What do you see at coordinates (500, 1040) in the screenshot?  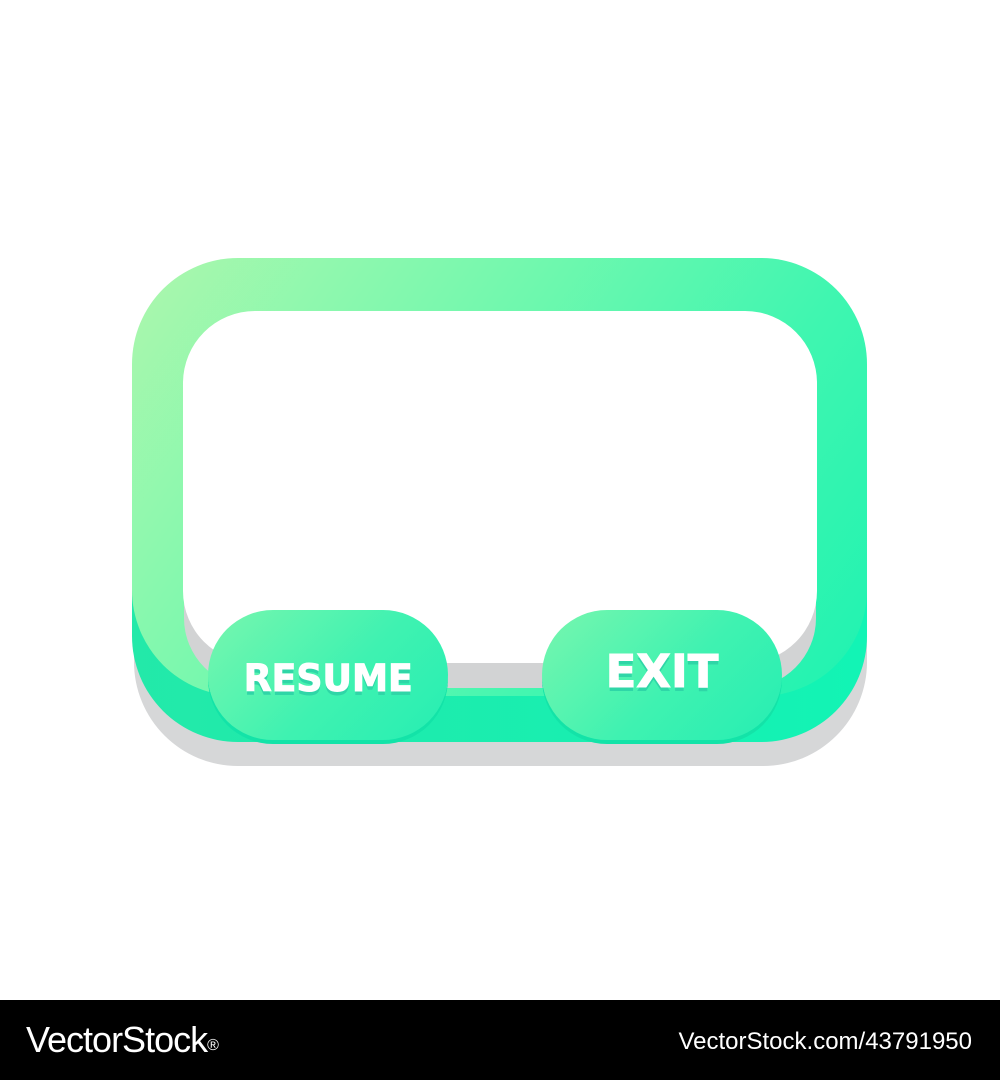 I see `watermark-footer: VectorStock® VectorStock.com/43791950` at bounding box center [500, 1040].